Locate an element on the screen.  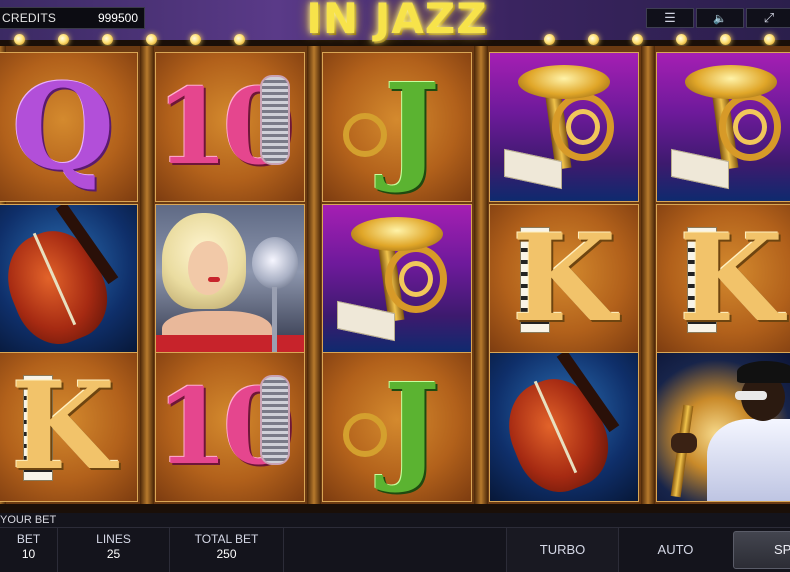
reel-4-row-2-symbol-k: K is located at coordinates (564, 279).